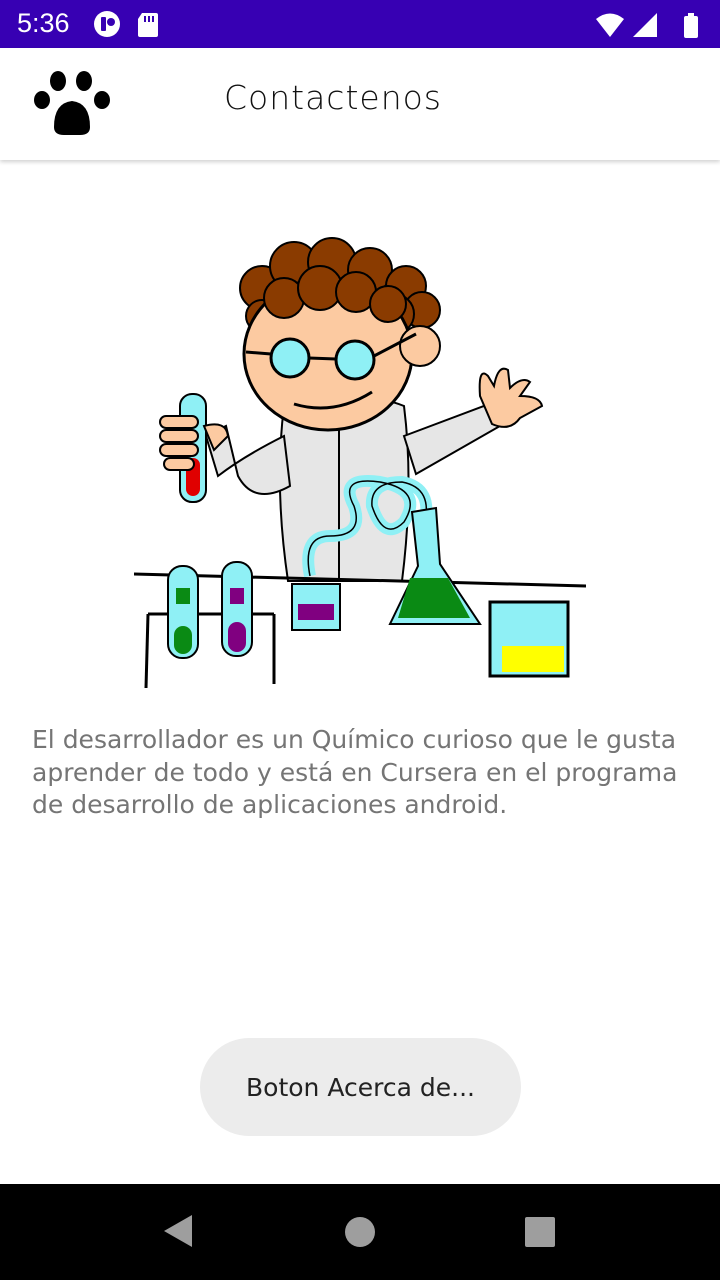 The height and width of the screenshot is (1280, 720). Describe the element at coordinates (511, 397) in the screenshot. I see `right-hand` at that location.